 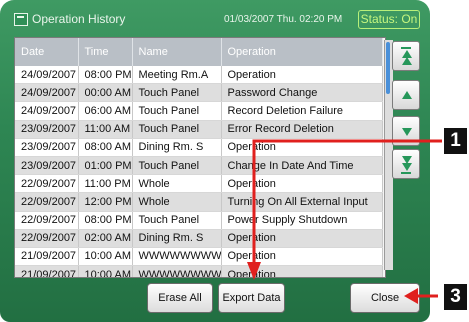 I want to click on cell-time: 02:00 AM, so click(x=105, y=238).